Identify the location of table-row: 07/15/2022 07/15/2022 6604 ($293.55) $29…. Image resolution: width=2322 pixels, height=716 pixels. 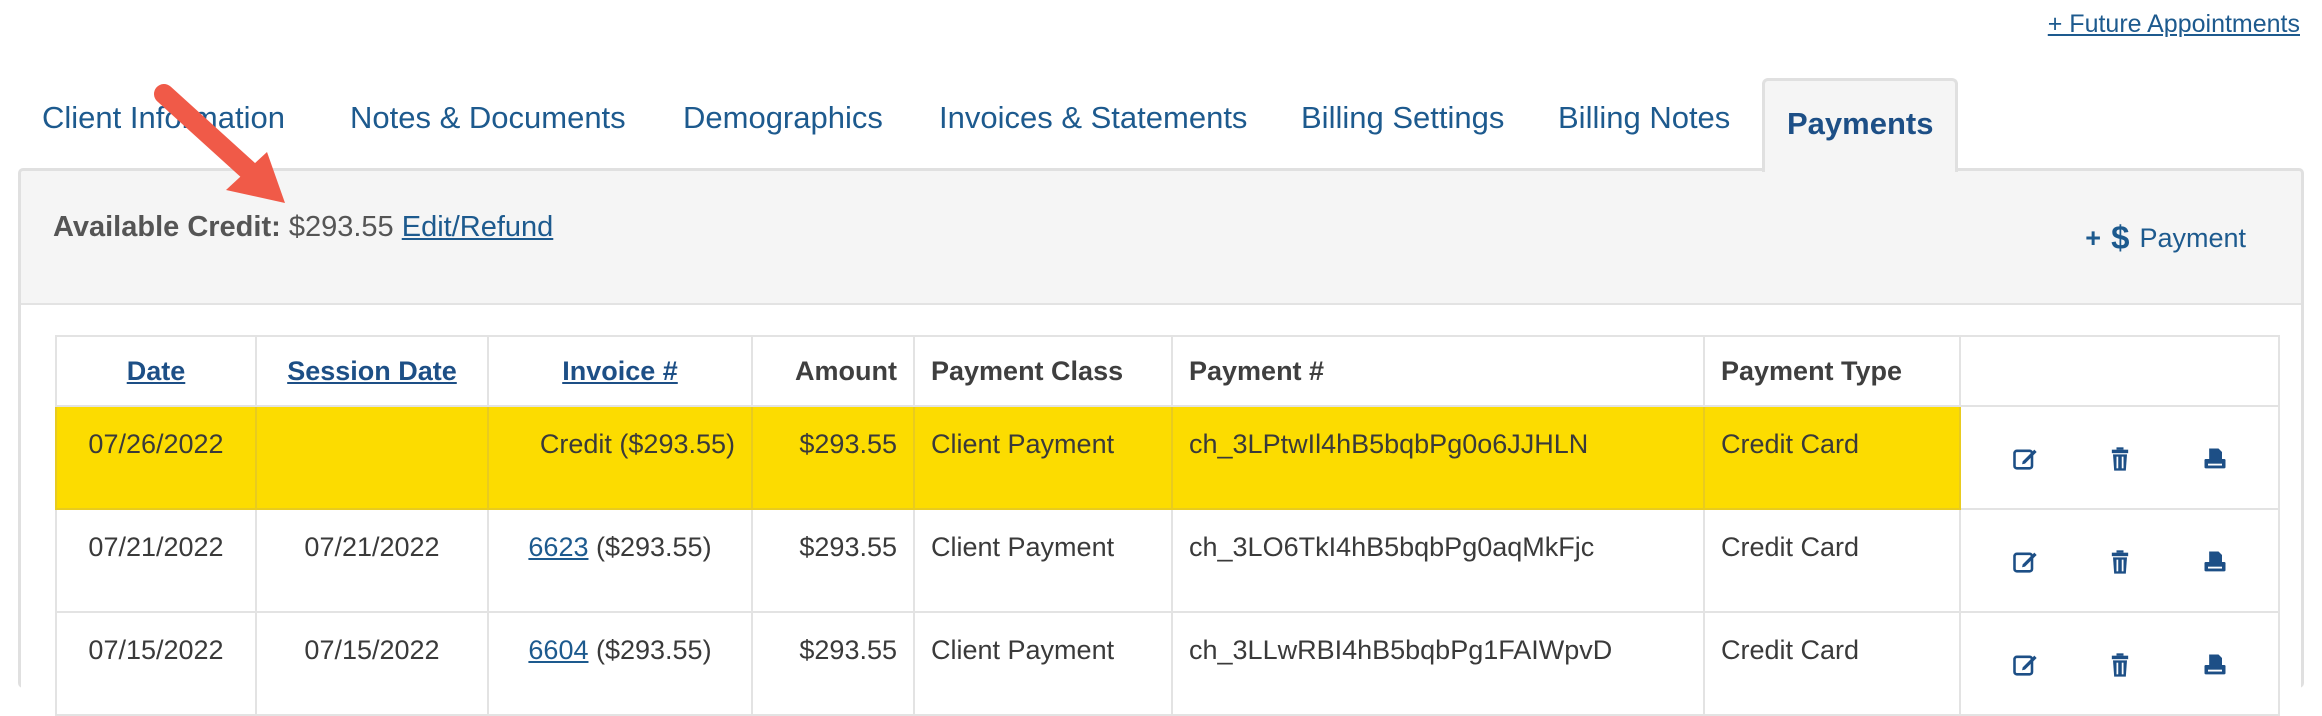
(1167, 663).